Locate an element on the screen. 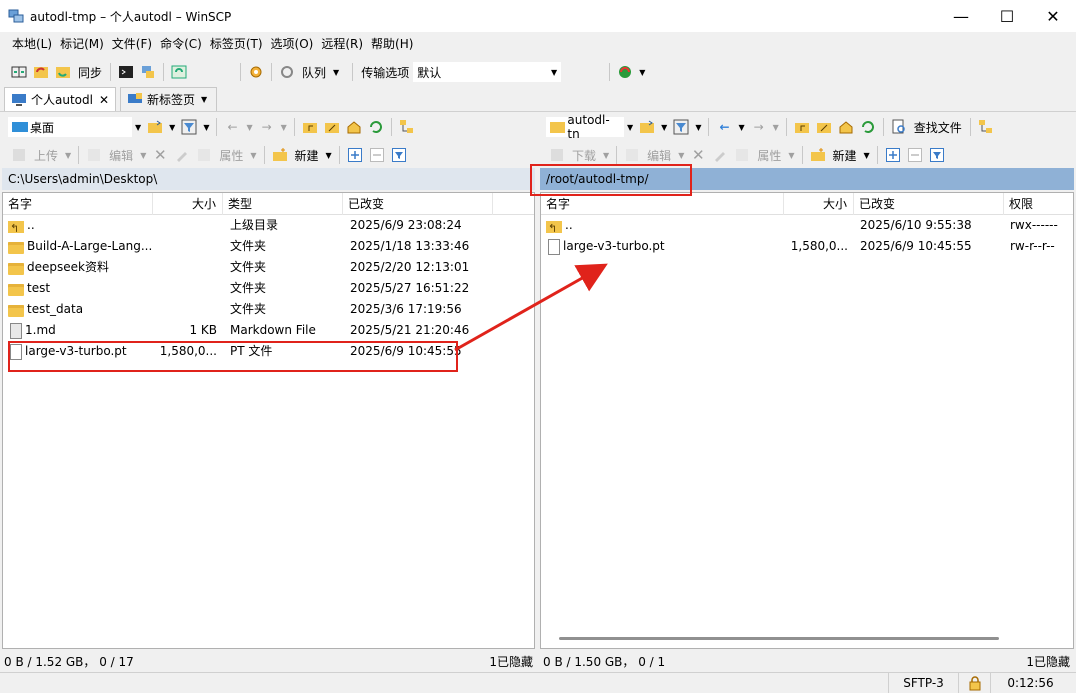 This screenshot has height=693, width=1076. table-row: test 文件夹 2025/5/27 16:51:22 is located at coordinates (268, 288).